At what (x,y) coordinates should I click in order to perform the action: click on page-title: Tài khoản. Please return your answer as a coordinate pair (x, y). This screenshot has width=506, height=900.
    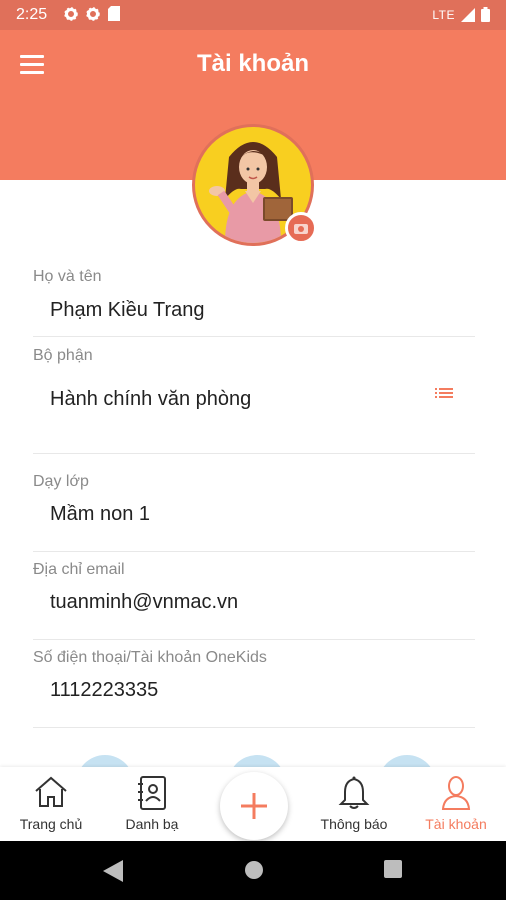
    Looking at the image, I should click on (253, 63).